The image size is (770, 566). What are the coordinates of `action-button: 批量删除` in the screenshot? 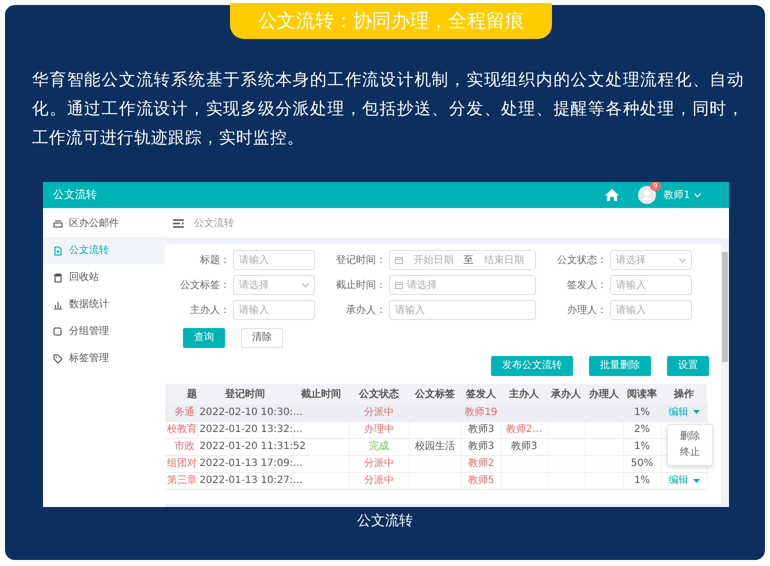 It's located at (620, 366).